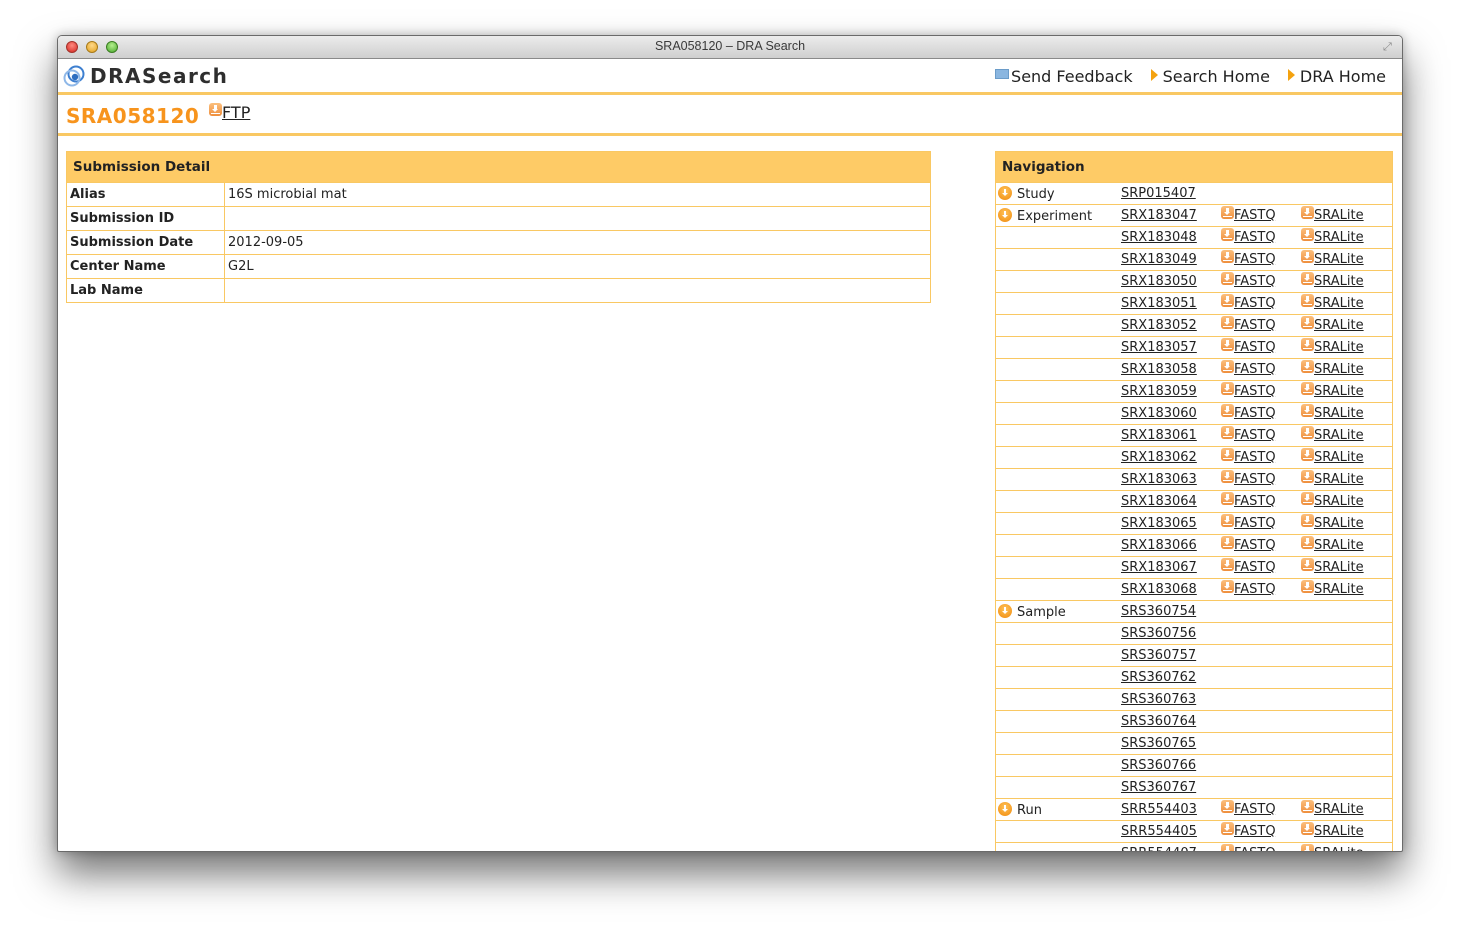 The width and height of the screenshot is (1458, 929). Describe the element at coordinates (145, 76) in the screenshot. I see `logo: DRASearch` at that location.